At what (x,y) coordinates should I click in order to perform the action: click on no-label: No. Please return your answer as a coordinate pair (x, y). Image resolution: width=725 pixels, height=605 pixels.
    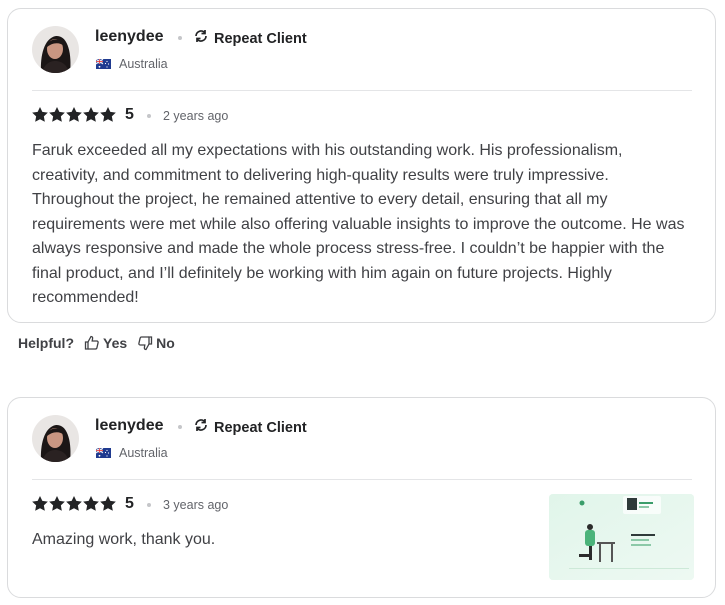
    Looking at the image, I should click on (165, 343).